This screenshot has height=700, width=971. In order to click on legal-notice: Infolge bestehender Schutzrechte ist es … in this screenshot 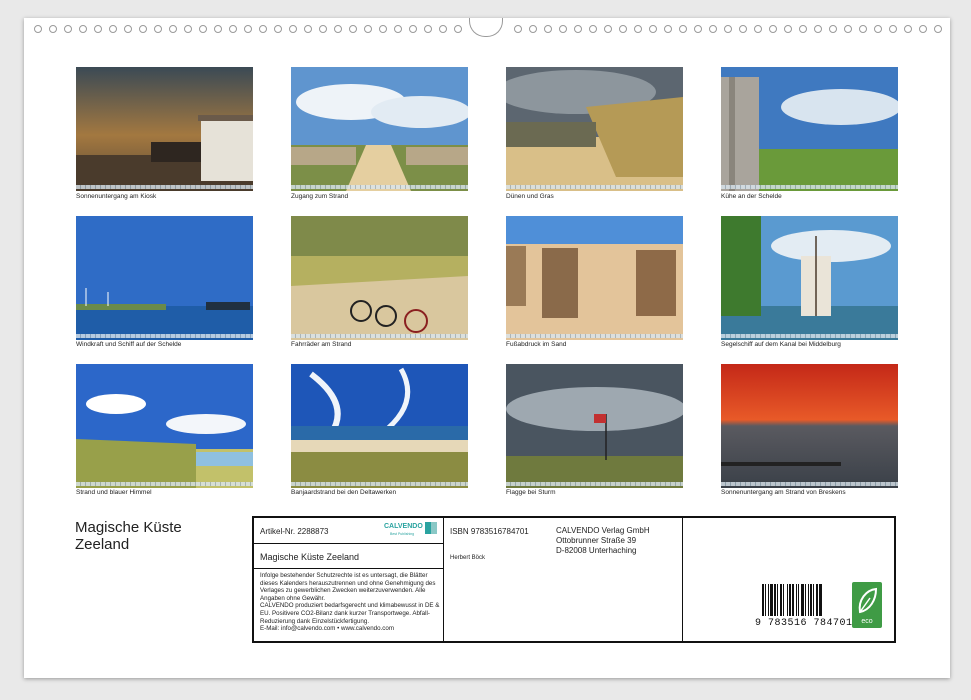, I will do `click(350, 602)`.